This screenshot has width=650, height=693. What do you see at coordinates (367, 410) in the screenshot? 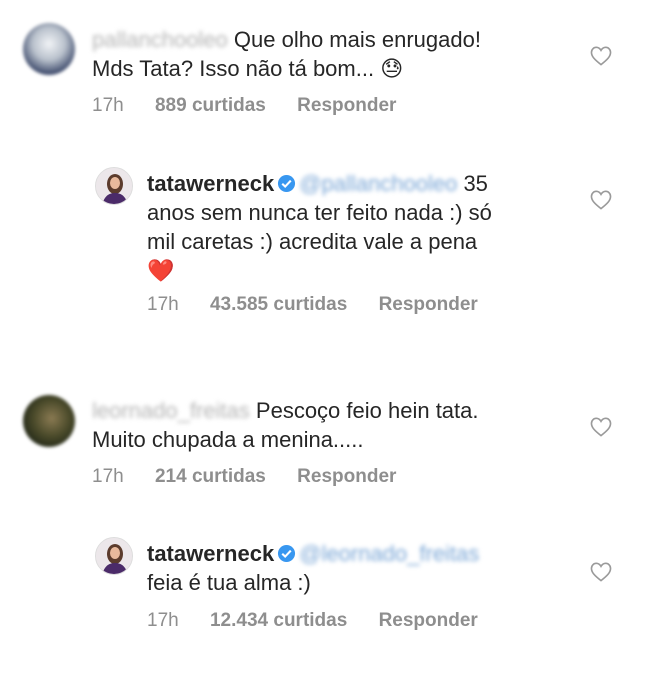
I see `comment-text: Pescoço feio hein tata.` at bounding box center [367, 410].